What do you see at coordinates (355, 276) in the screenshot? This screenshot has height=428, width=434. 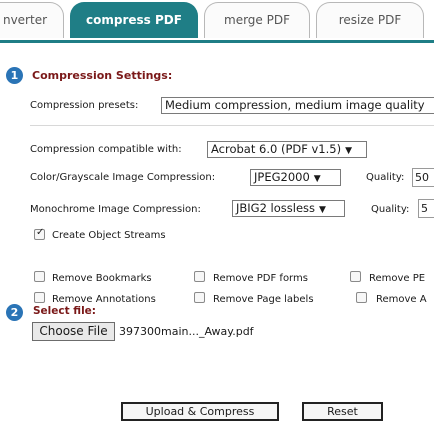 I see `remove-pe-checkbox` at bounding box center [355, 276].